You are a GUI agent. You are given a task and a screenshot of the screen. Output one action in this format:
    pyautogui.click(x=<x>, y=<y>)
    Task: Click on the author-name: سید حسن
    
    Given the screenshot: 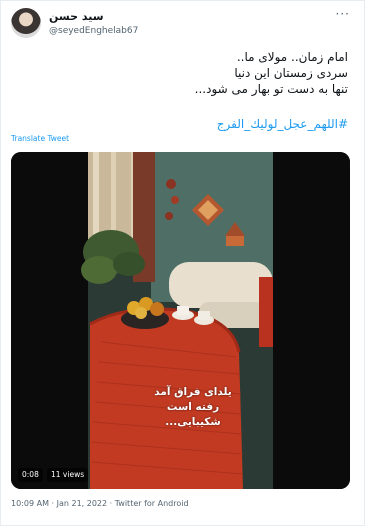 What is the action you would take?
    pyautogui.click(x=76, y=16)
    